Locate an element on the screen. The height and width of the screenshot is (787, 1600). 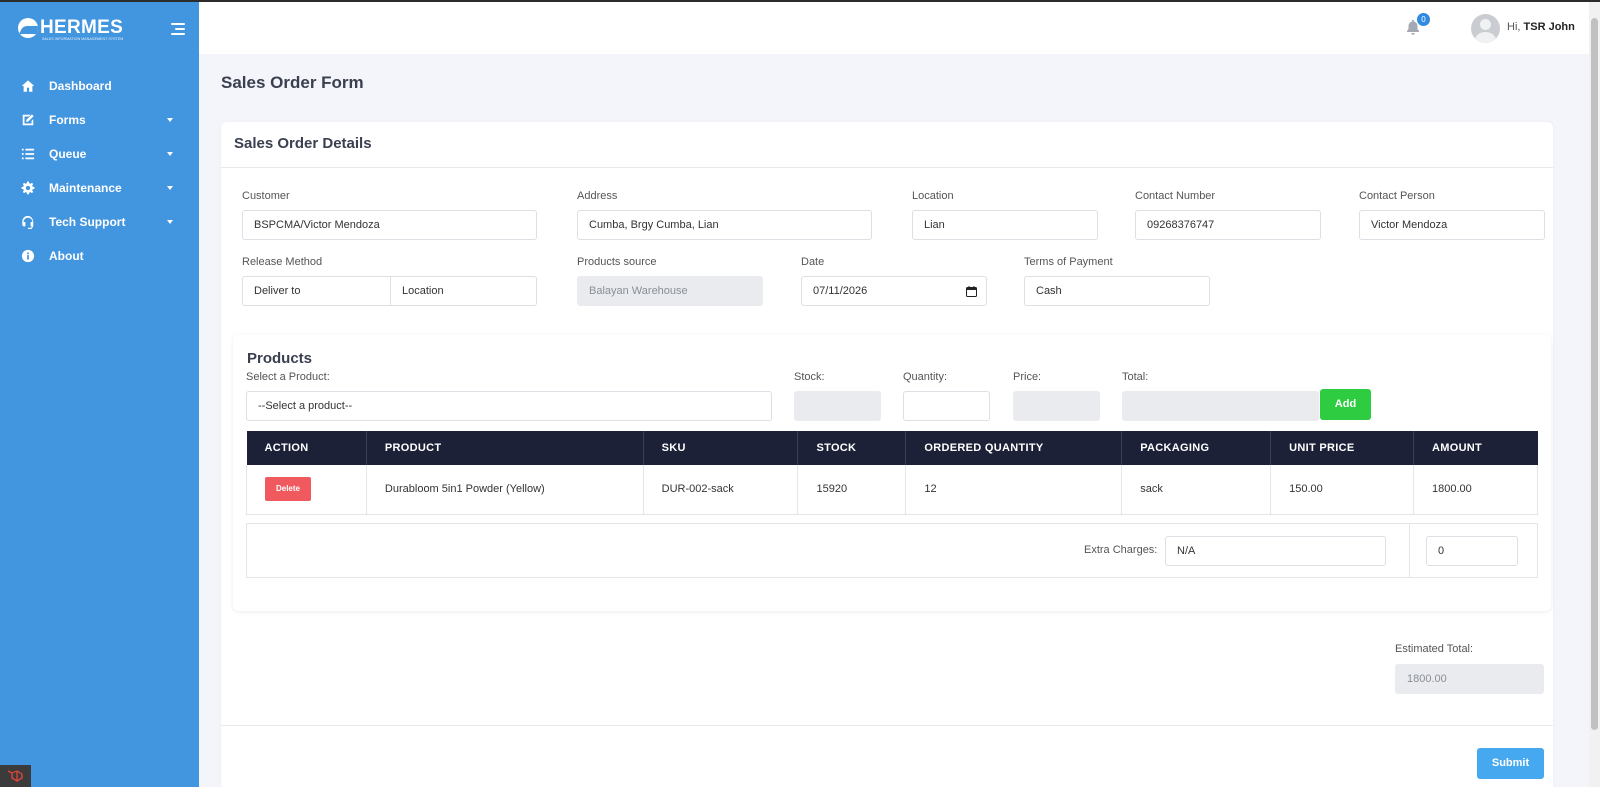
contact-person-field: Victor Mendoza is located at coordinates (1452, 225).